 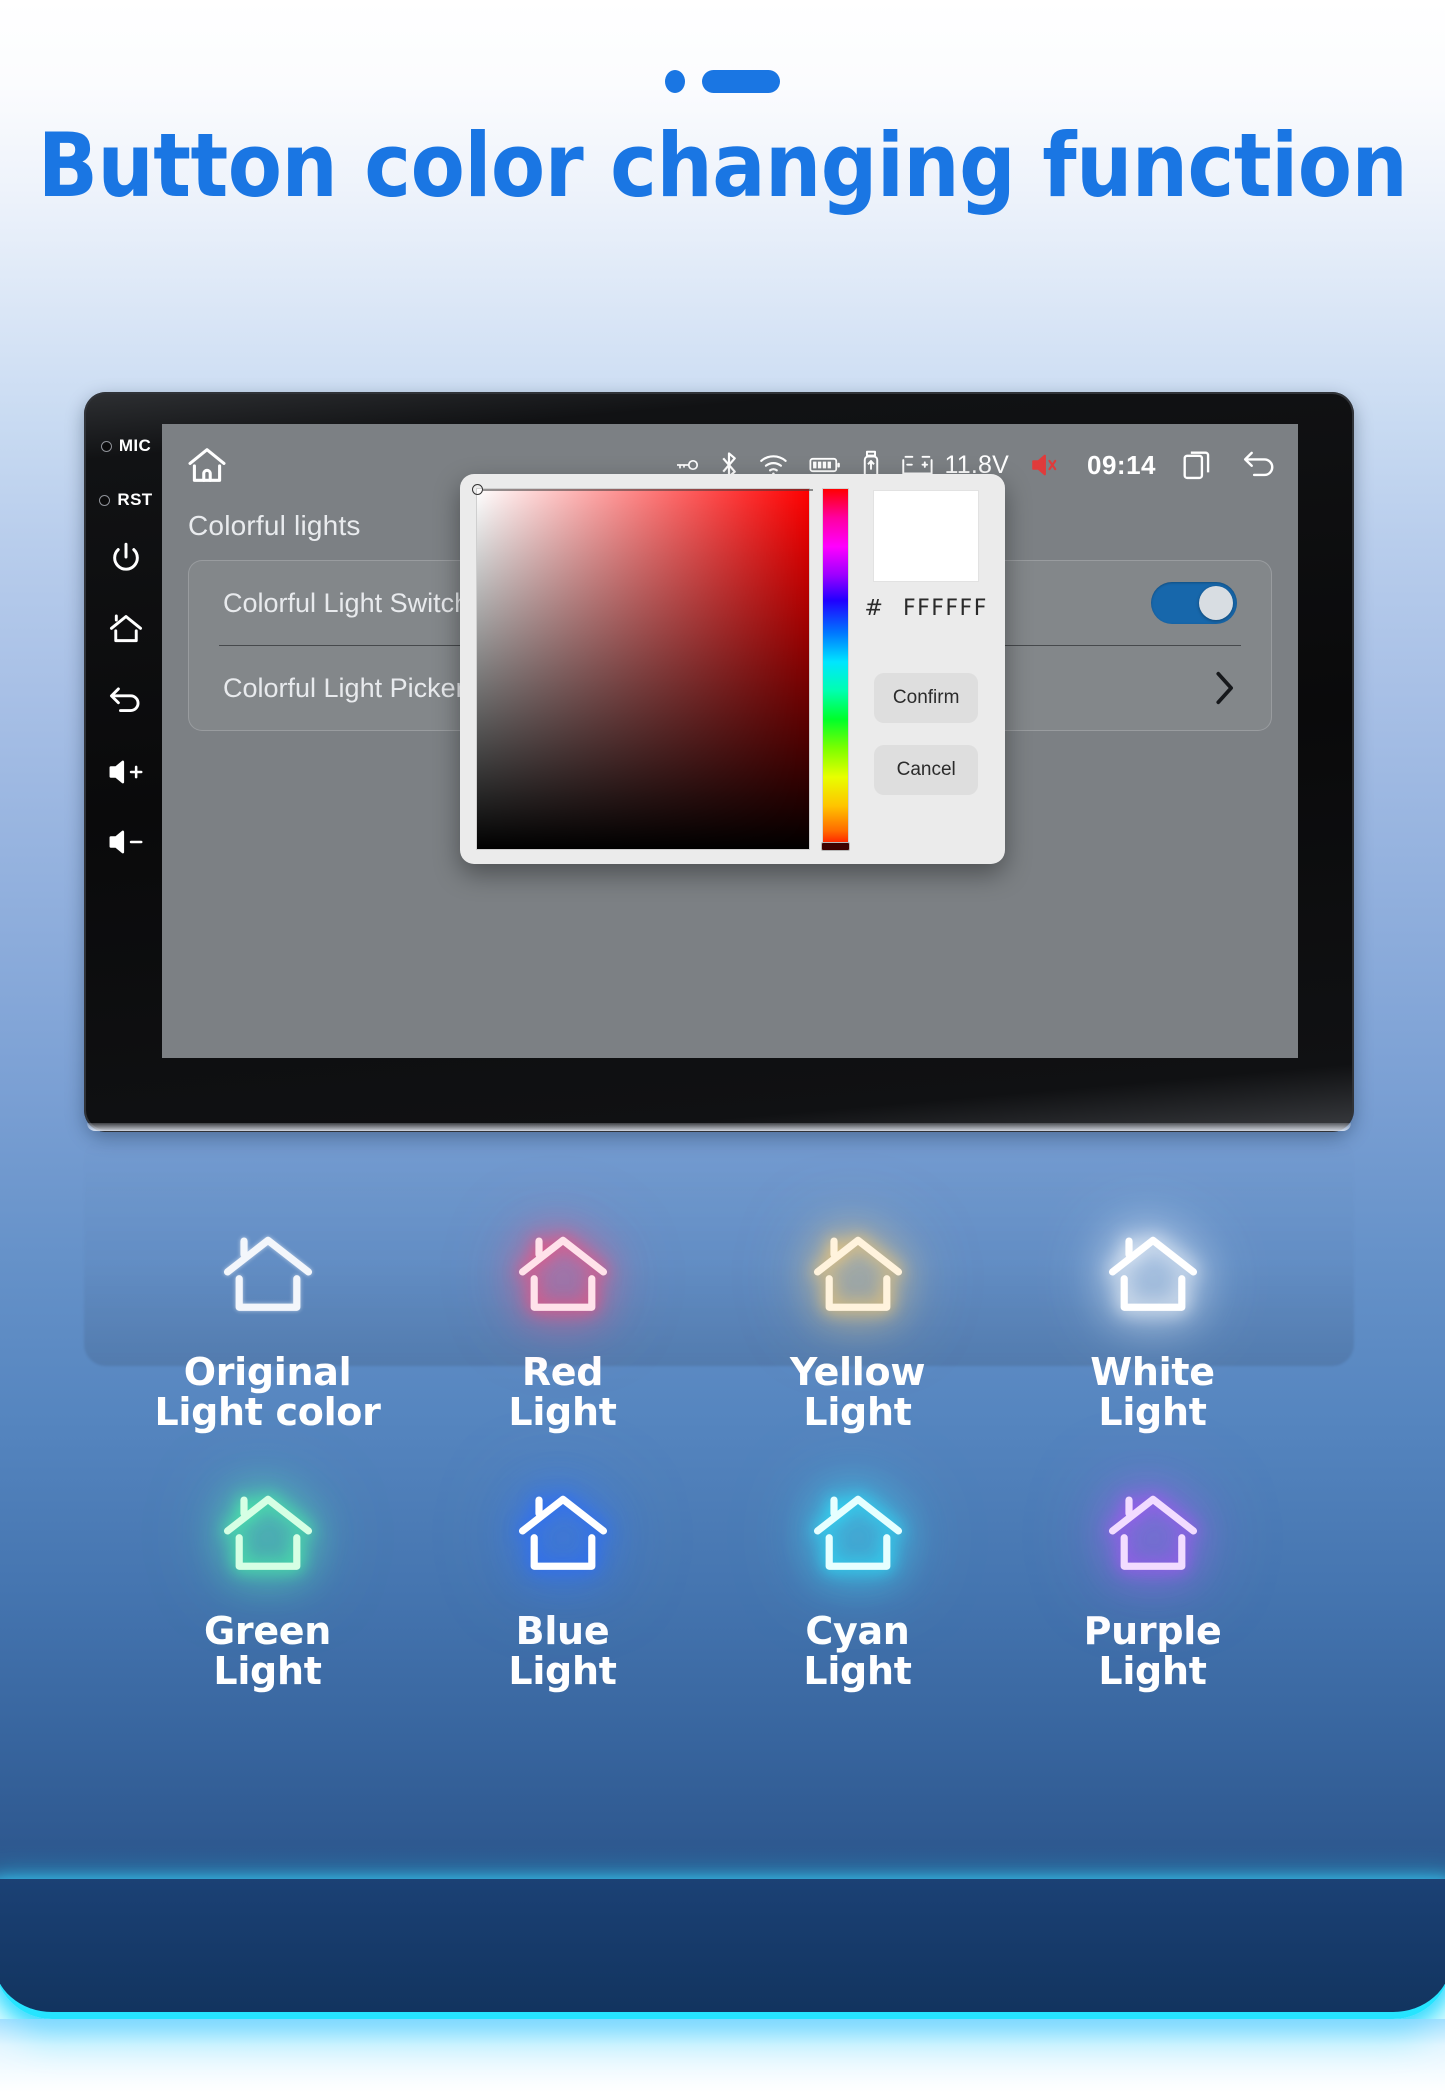 What do you see at coordinates (675, 81) in the screenshot?
I see `dot-marker-icon` at bounding box center [675, 81].